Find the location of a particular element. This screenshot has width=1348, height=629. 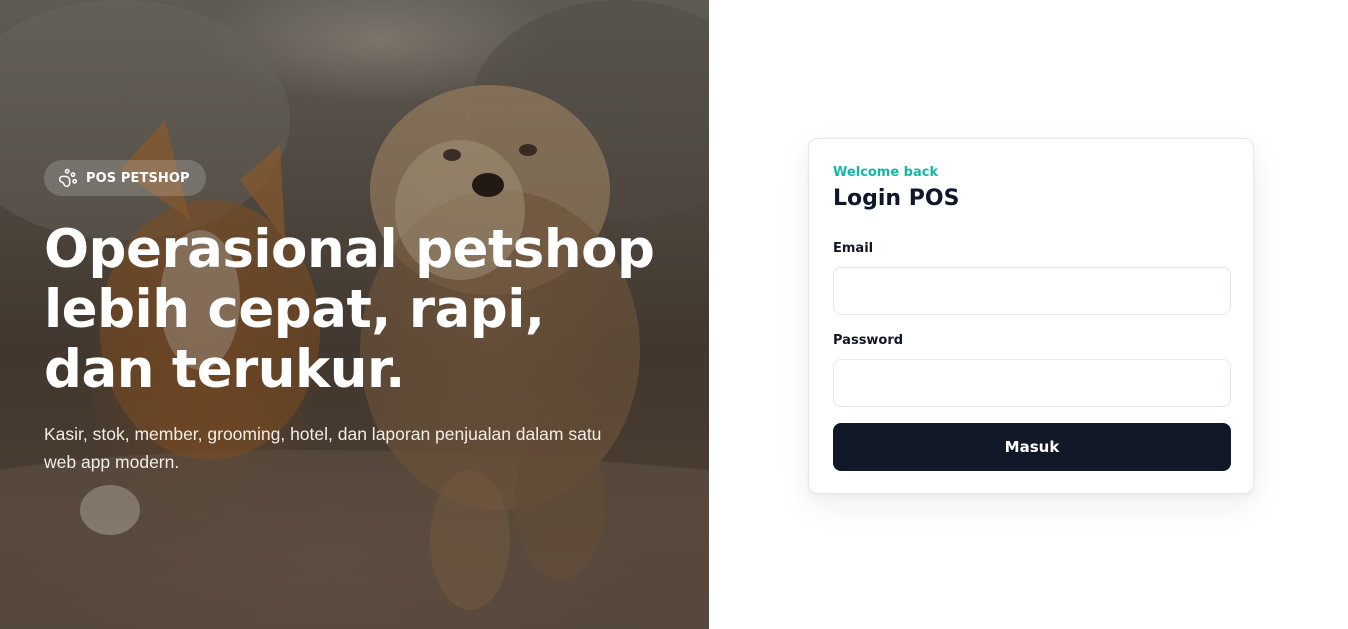

hero-headline-line2: lebih cepat, rapi, is located at coordinates (294, 309).